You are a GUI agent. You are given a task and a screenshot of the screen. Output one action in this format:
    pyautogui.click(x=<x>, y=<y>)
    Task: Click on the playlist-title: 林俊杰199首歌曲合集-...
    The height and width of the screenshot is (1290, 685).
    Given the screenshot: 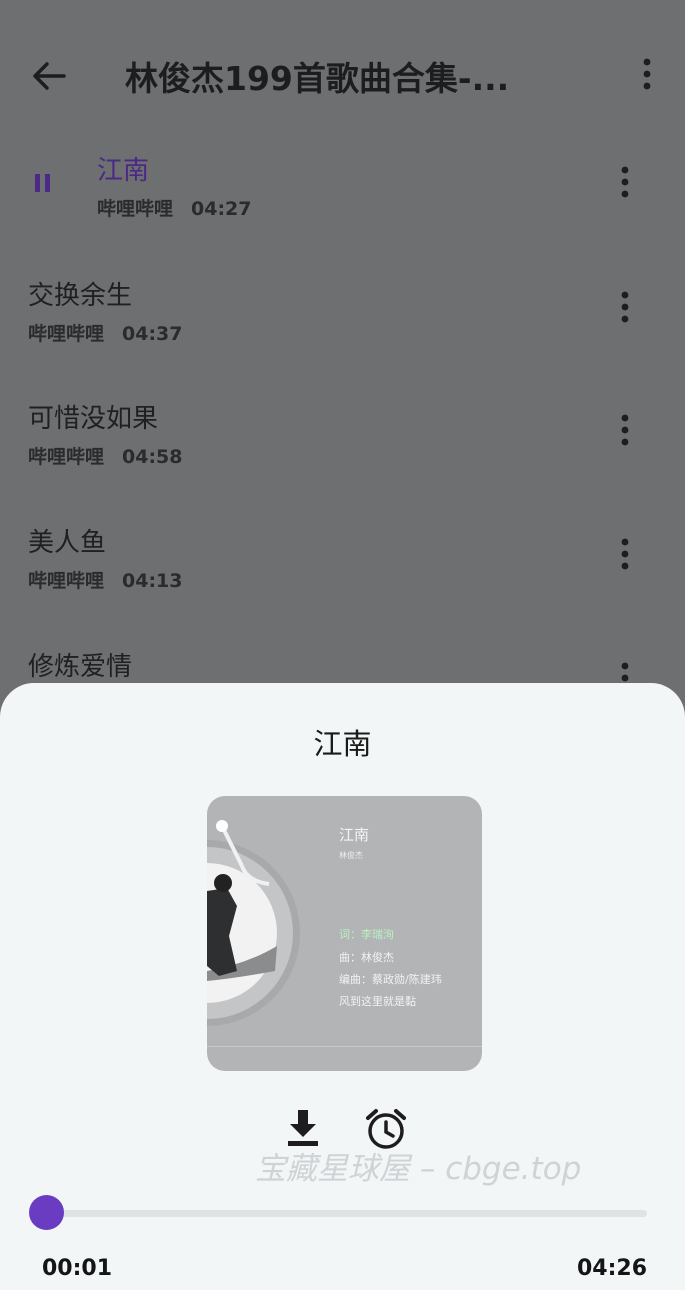 What is the action you would take?
    pyautogui.click(x=317, y=78)
    